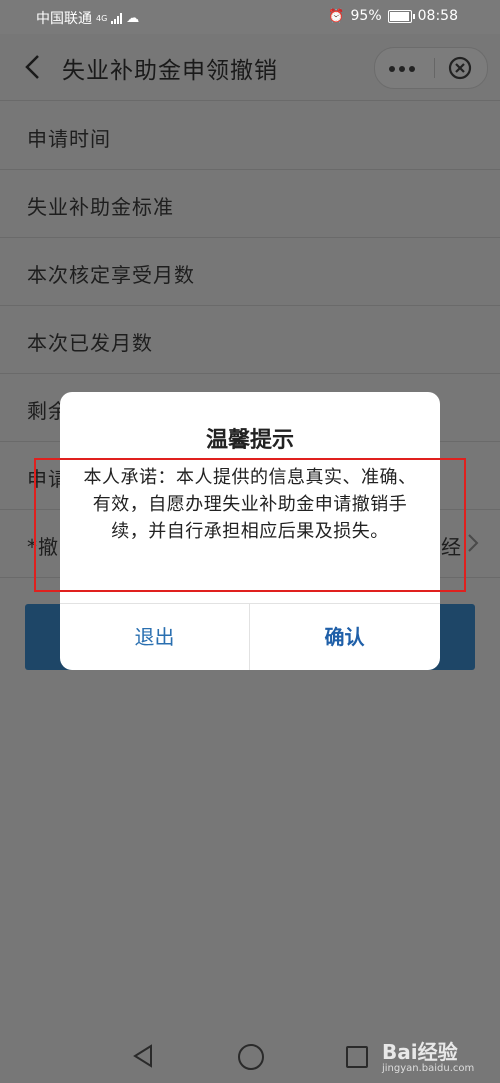  I want to click on nav-home-icon, so click(251, 1057).